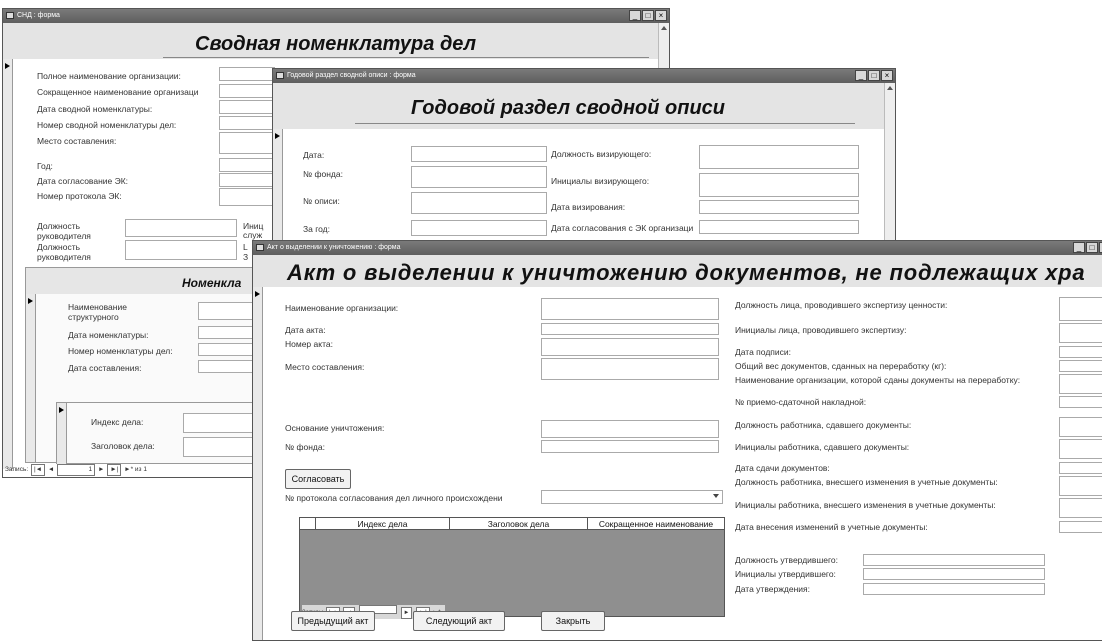 Image resolution: width=1102 pixels, height=641 pixels. What do you see at coordinates (128, 470) in the screenshot?
I see `nav-new-button: ►*` at bounding box center [128, 470].